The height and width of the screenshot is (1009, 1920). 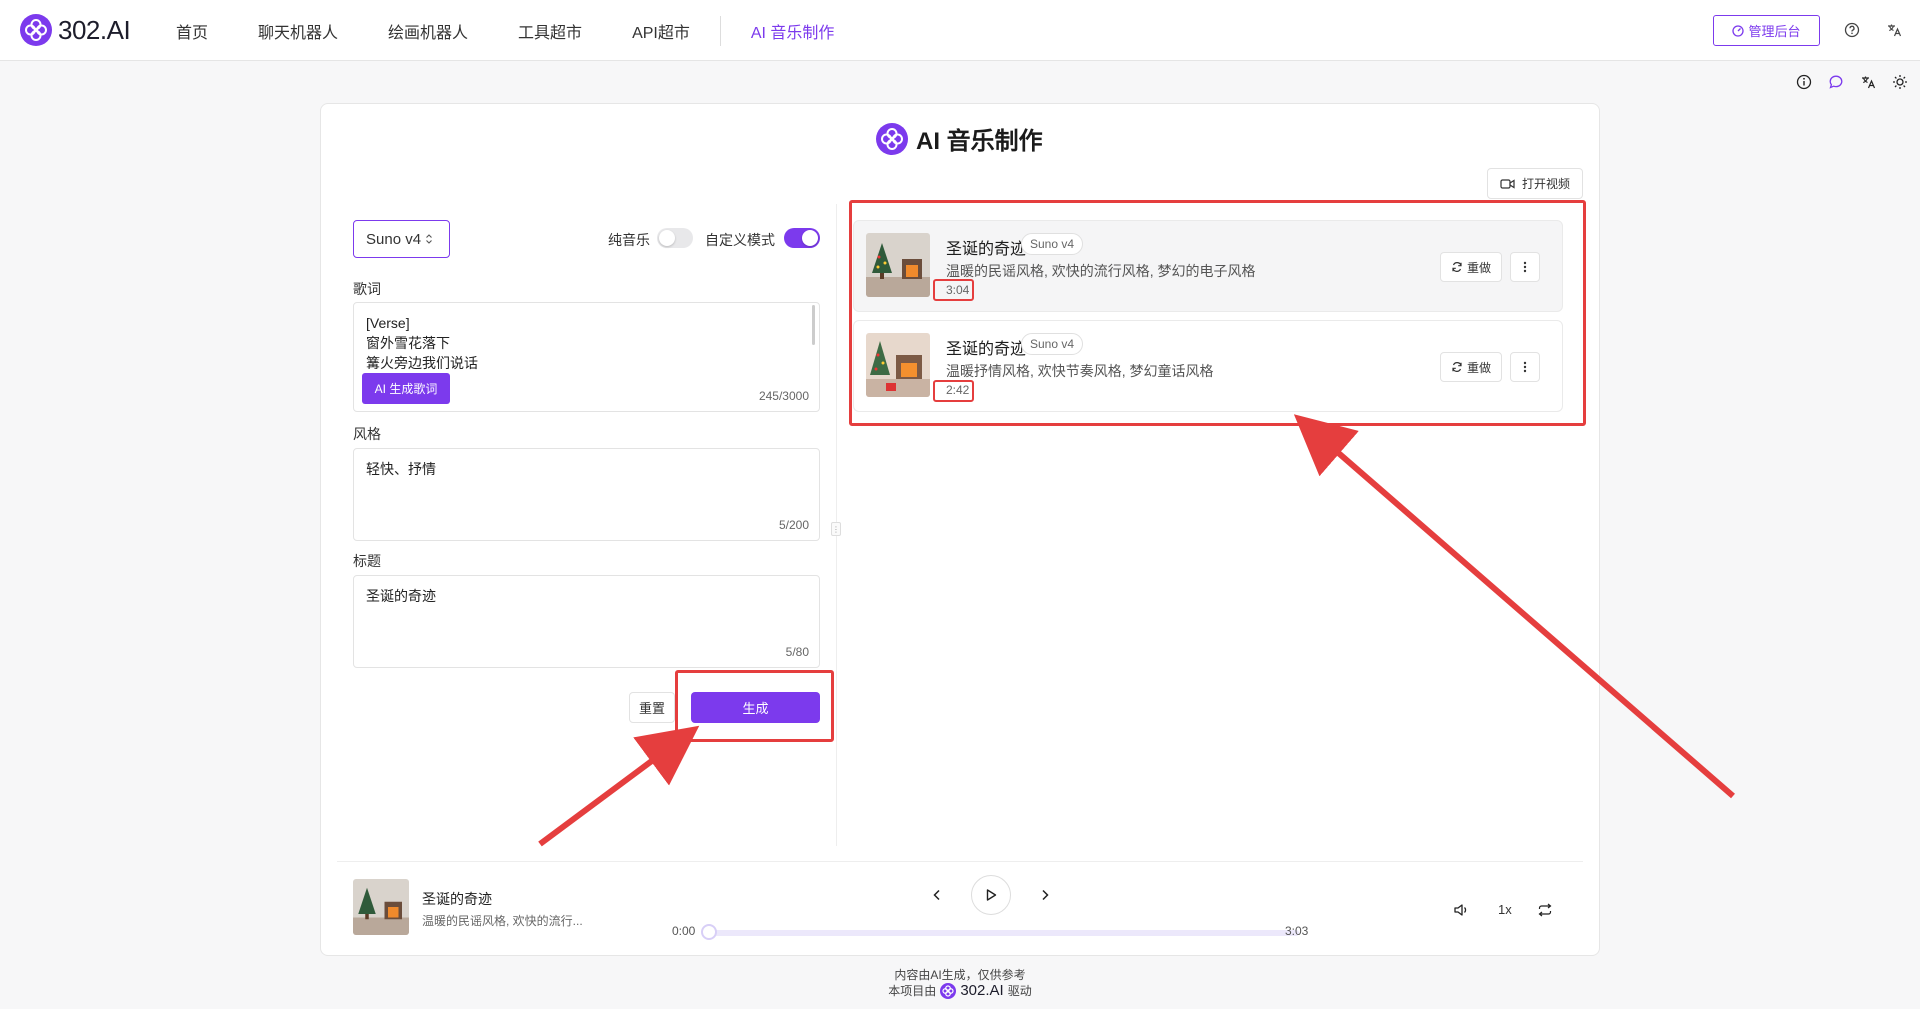 What do you see at coordinates (619, 786) in the screenshot?
I see `arrow-to-generate` at bounding box center [619, 786].